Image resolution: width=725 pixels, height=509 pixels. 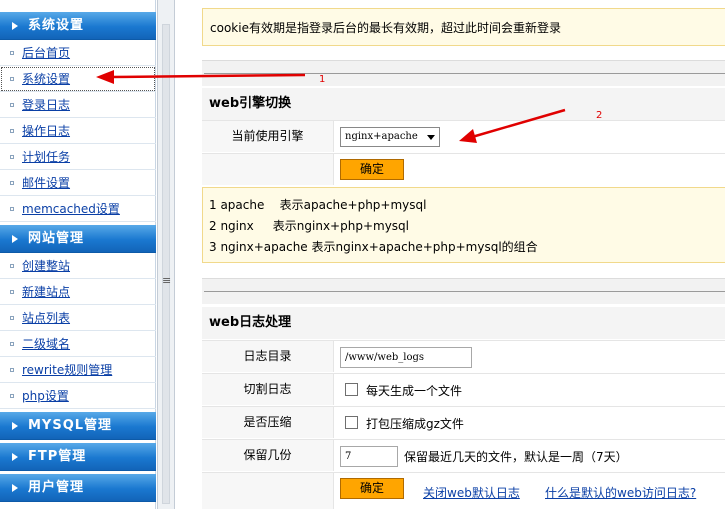 I want to click on engine-select: nginx+apache, so click(x=390, y=137).